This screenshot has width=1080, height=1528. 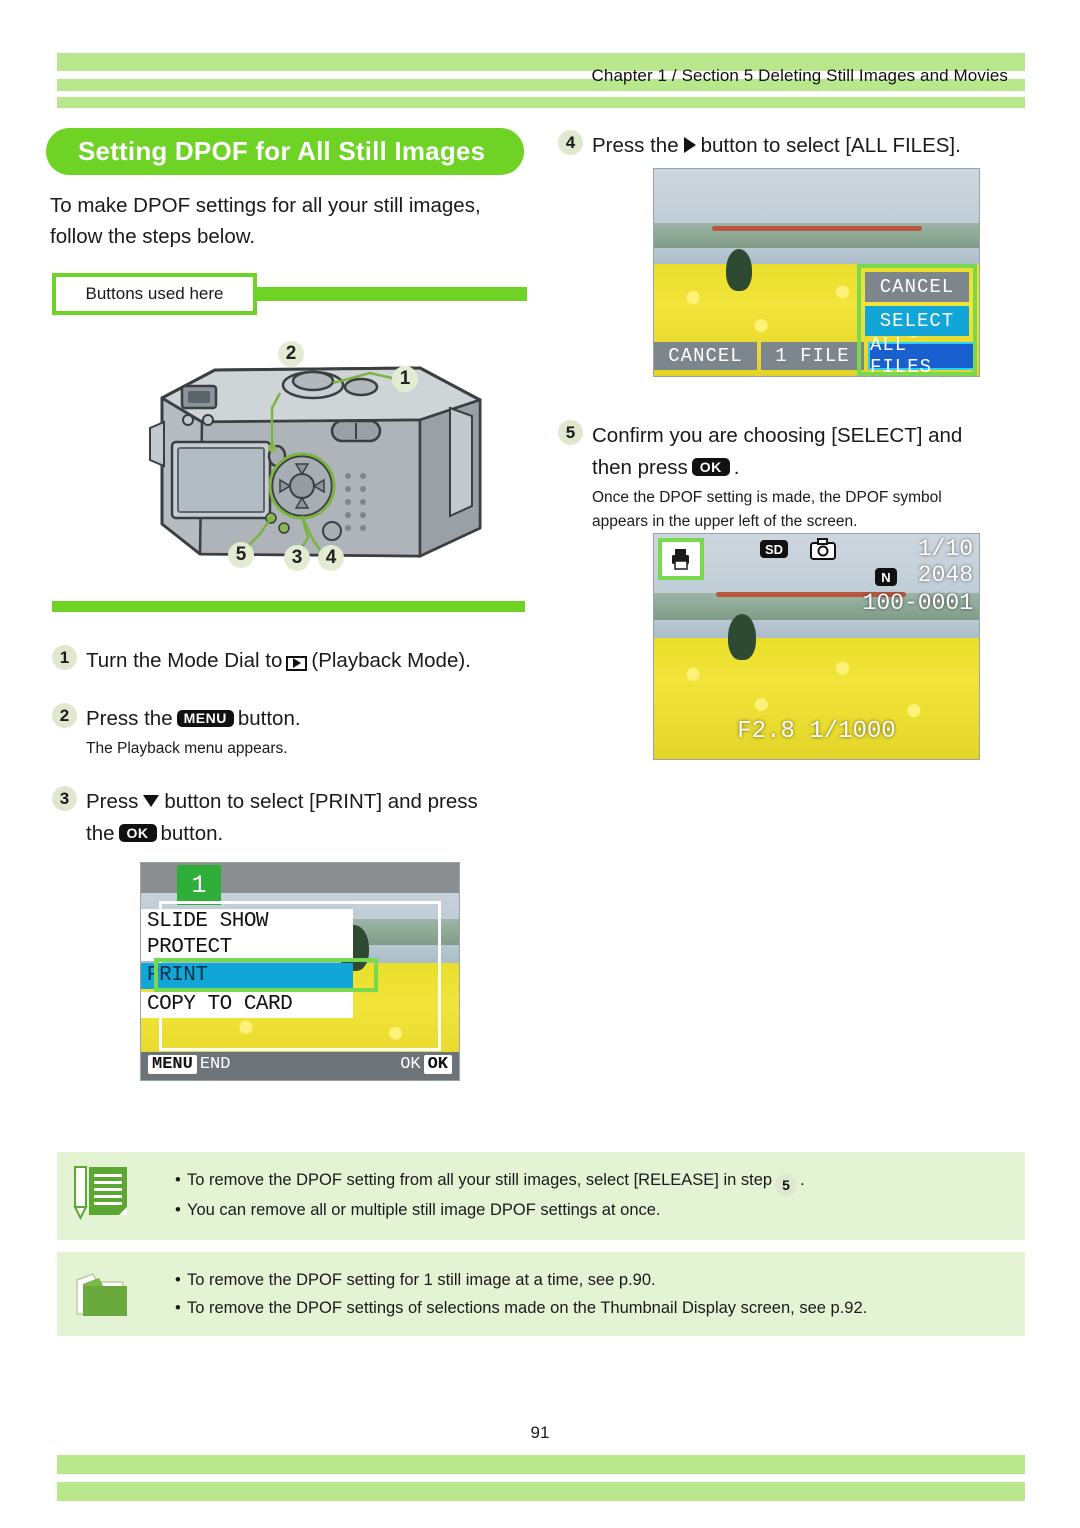 What do you see at coordinates (64, 715) in the screenshot?
I see `step-2-badge: 2` at bounding box center [64, 715].